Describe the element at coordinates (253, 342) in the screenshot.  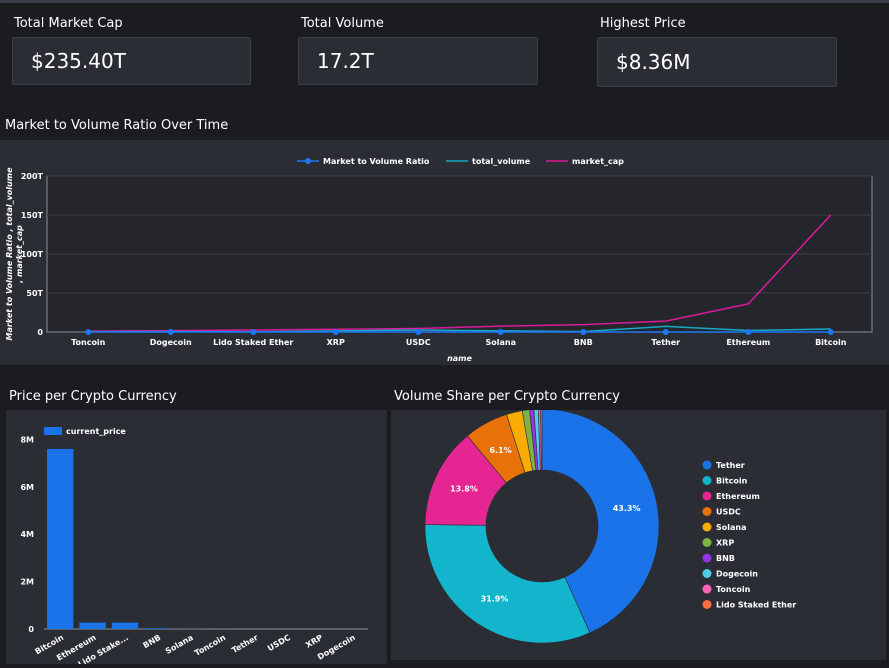
I see `x-tick-label: Lido Staked Ether` at that location.